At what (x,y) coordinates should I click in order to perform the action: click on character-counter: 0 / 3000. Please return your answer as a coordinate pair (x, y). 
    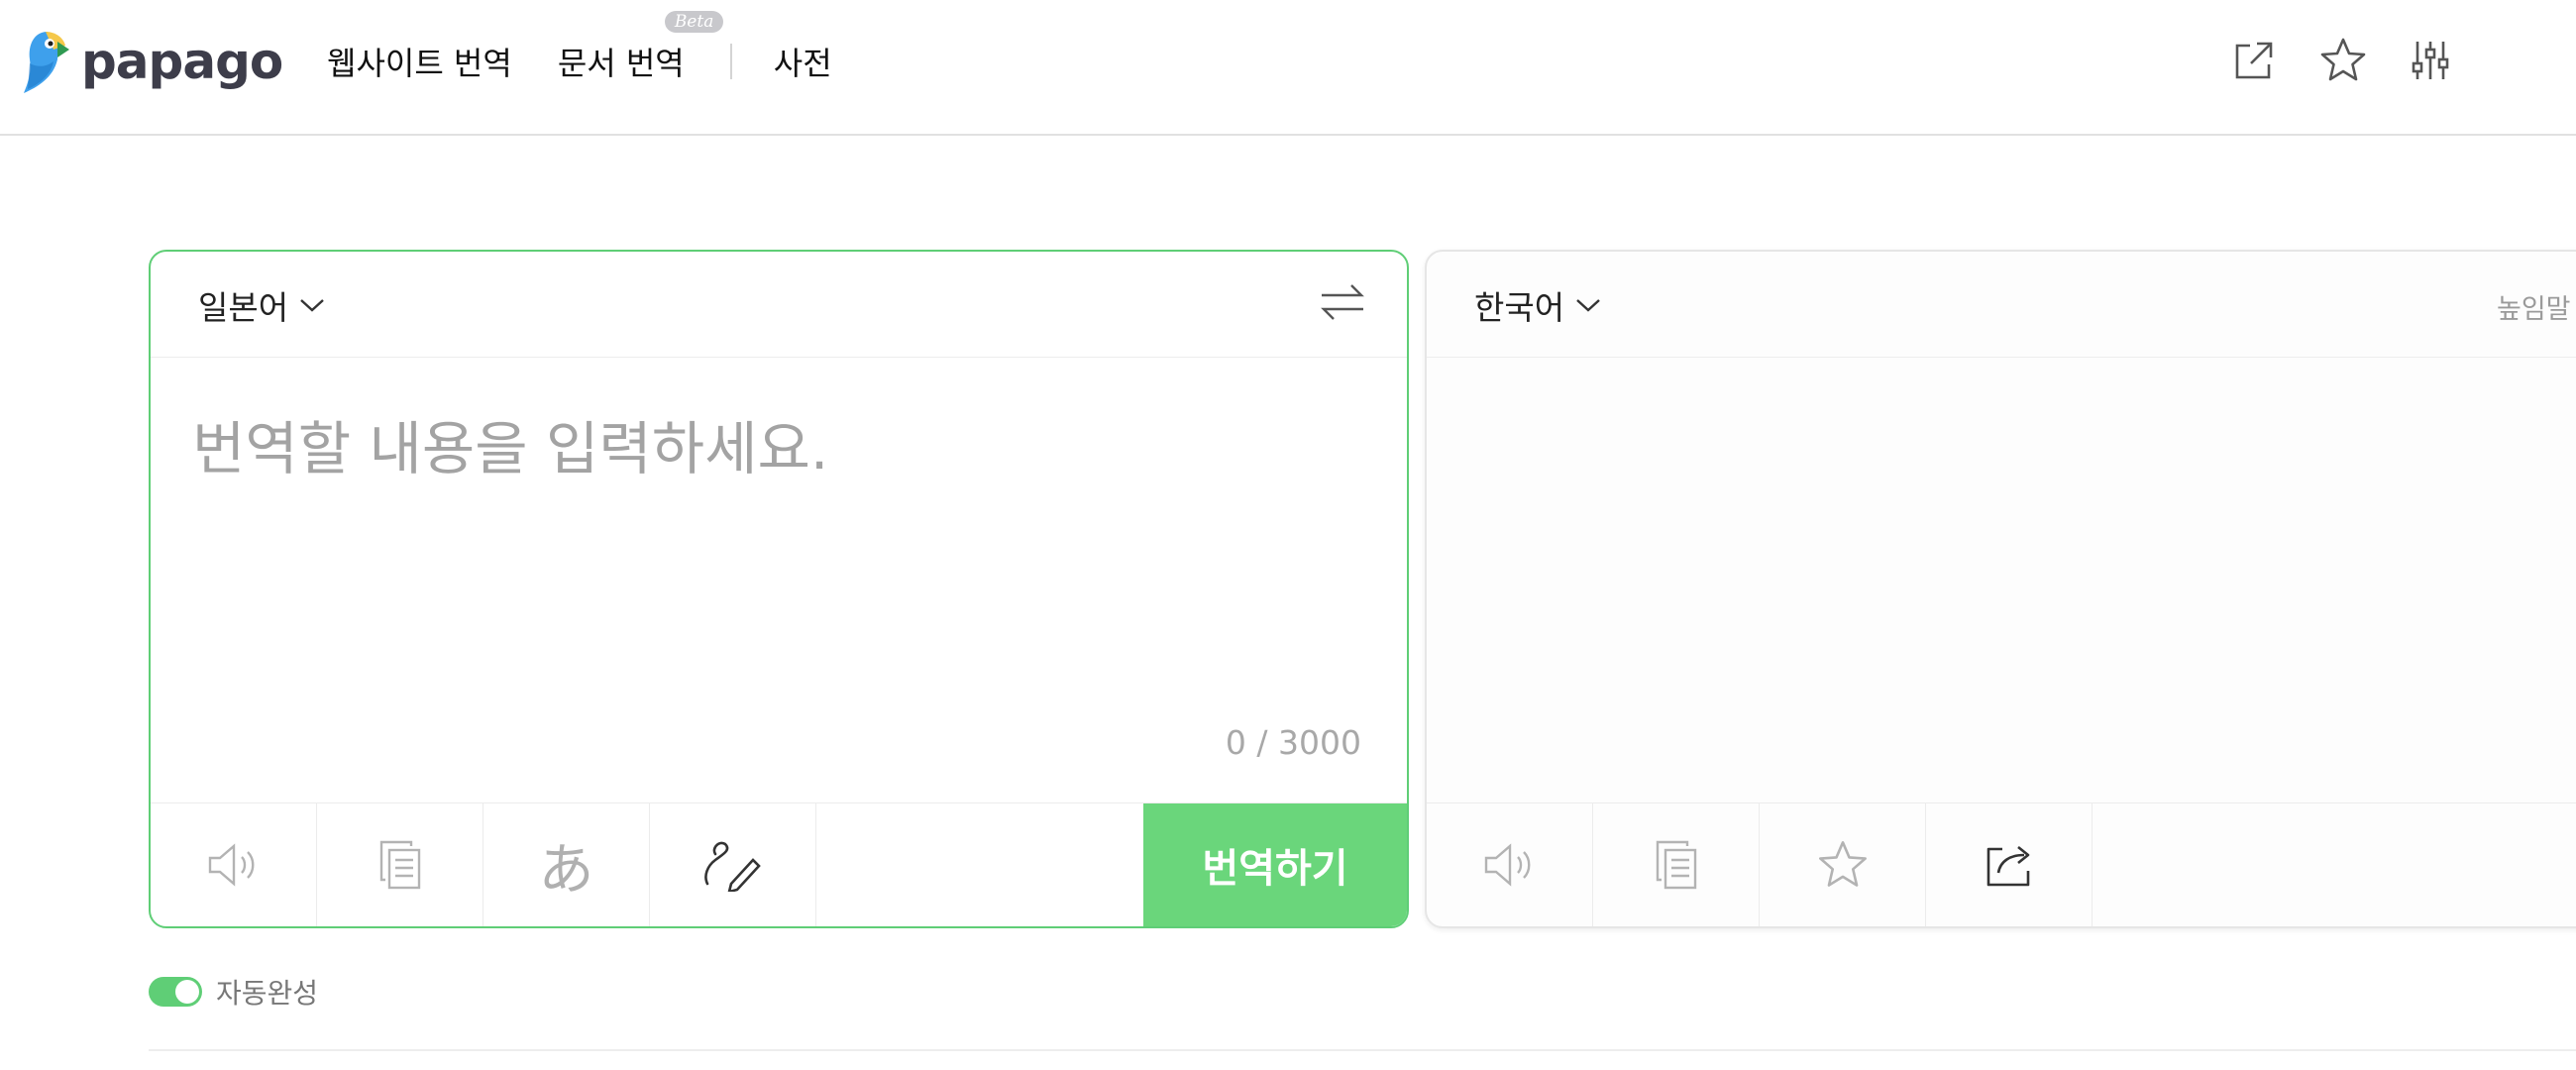
    Looking at the image, I should click on (1293, 742).